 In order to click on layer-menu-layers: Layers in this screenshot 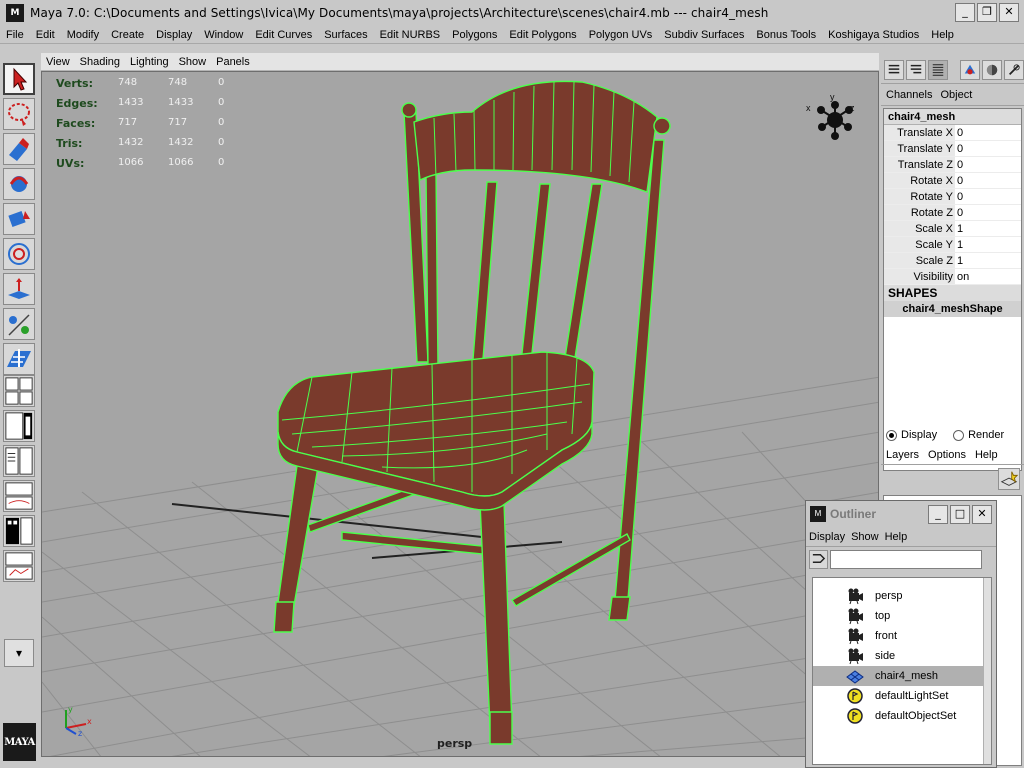, I will do `click(902, 455)`.